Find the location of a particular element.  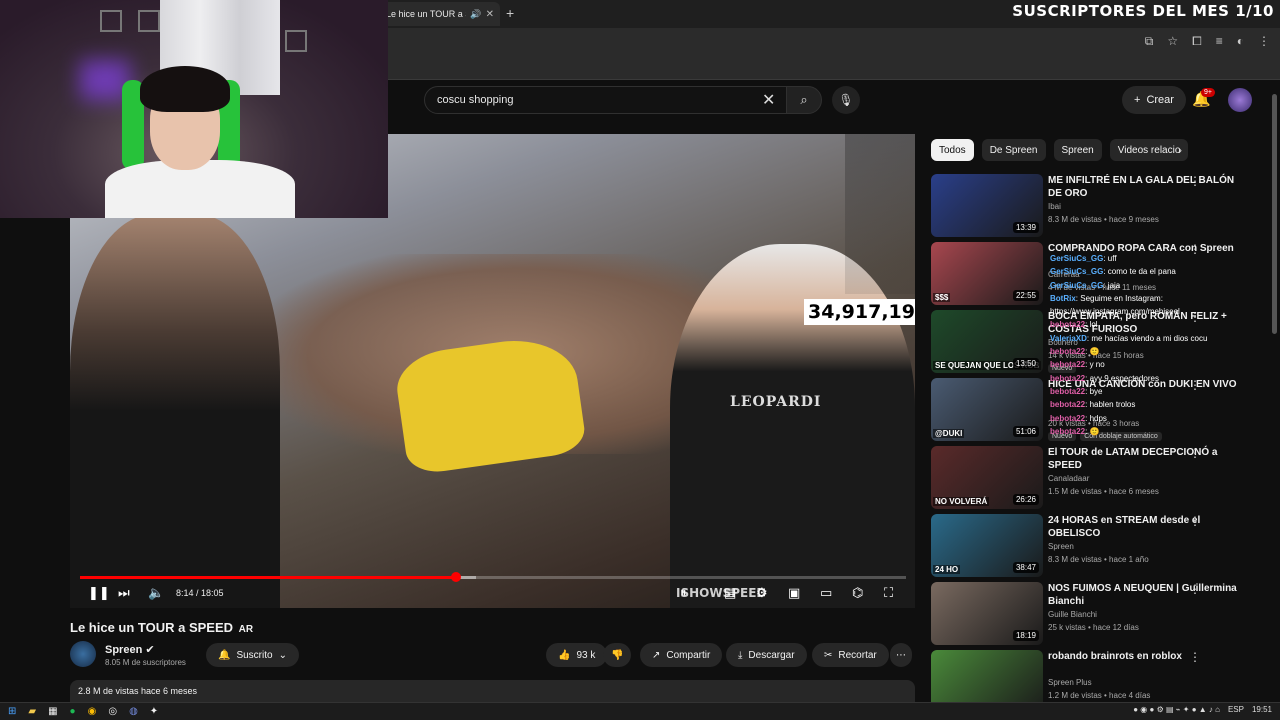

recommendation-title: robando brainrots en roblox is located at coordinates (1148, 656).